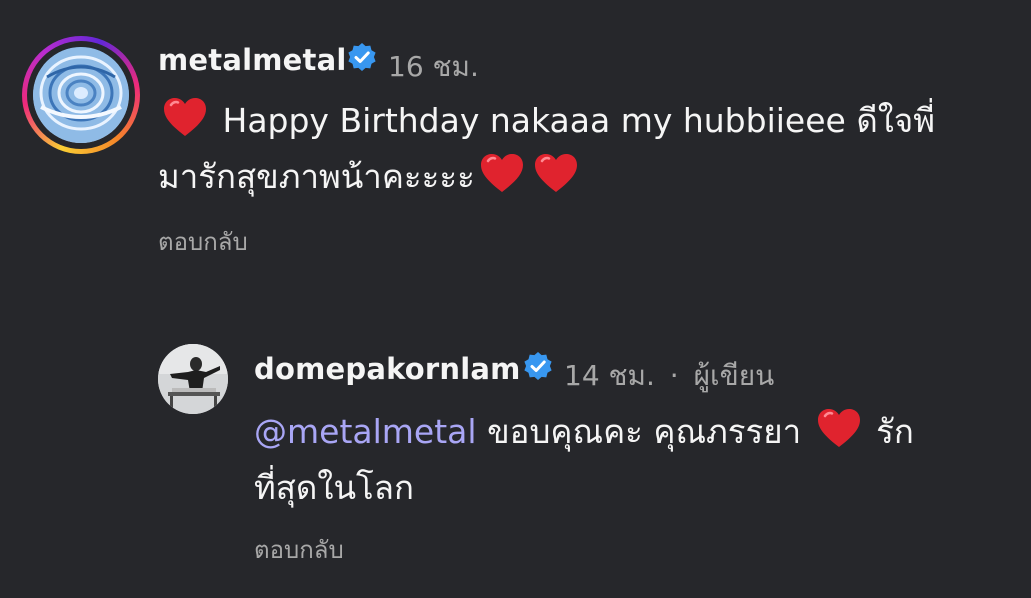  I want to click on avatar-gap, so click(81, 95).